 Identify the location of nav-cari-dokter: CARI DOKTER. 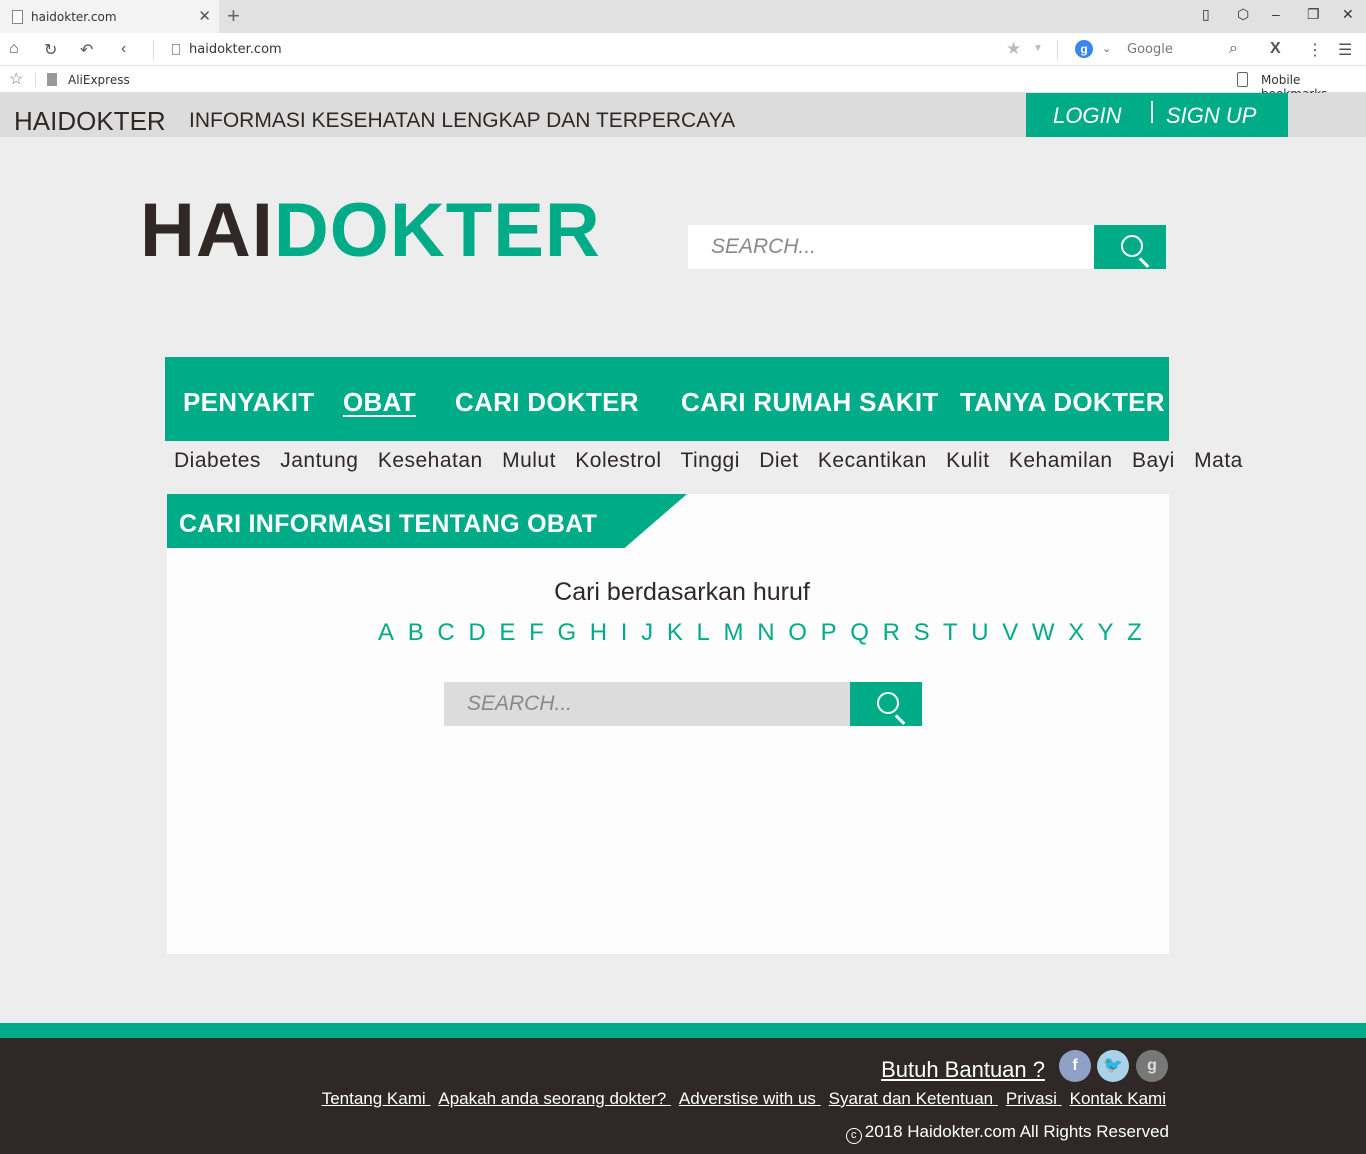
(547, 402).